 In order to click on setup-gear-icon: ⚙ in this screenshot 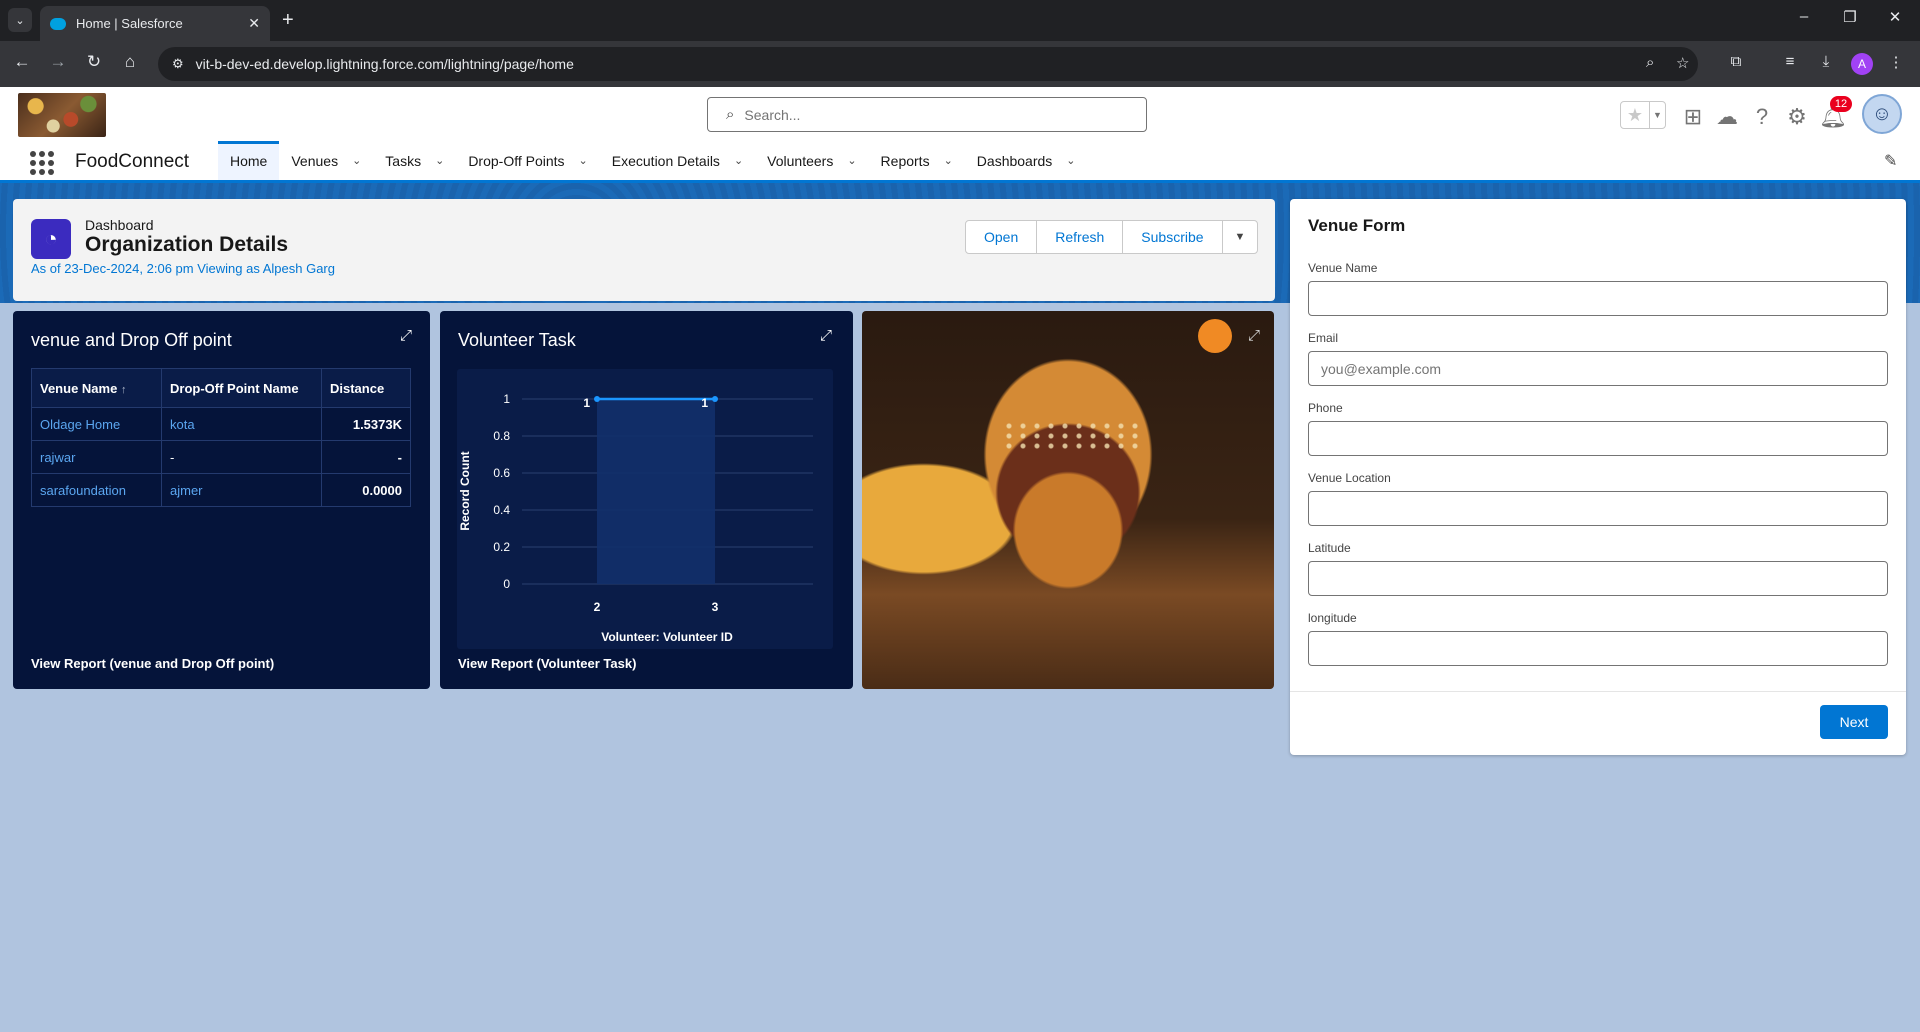, I will do `click(1797, 117)`.